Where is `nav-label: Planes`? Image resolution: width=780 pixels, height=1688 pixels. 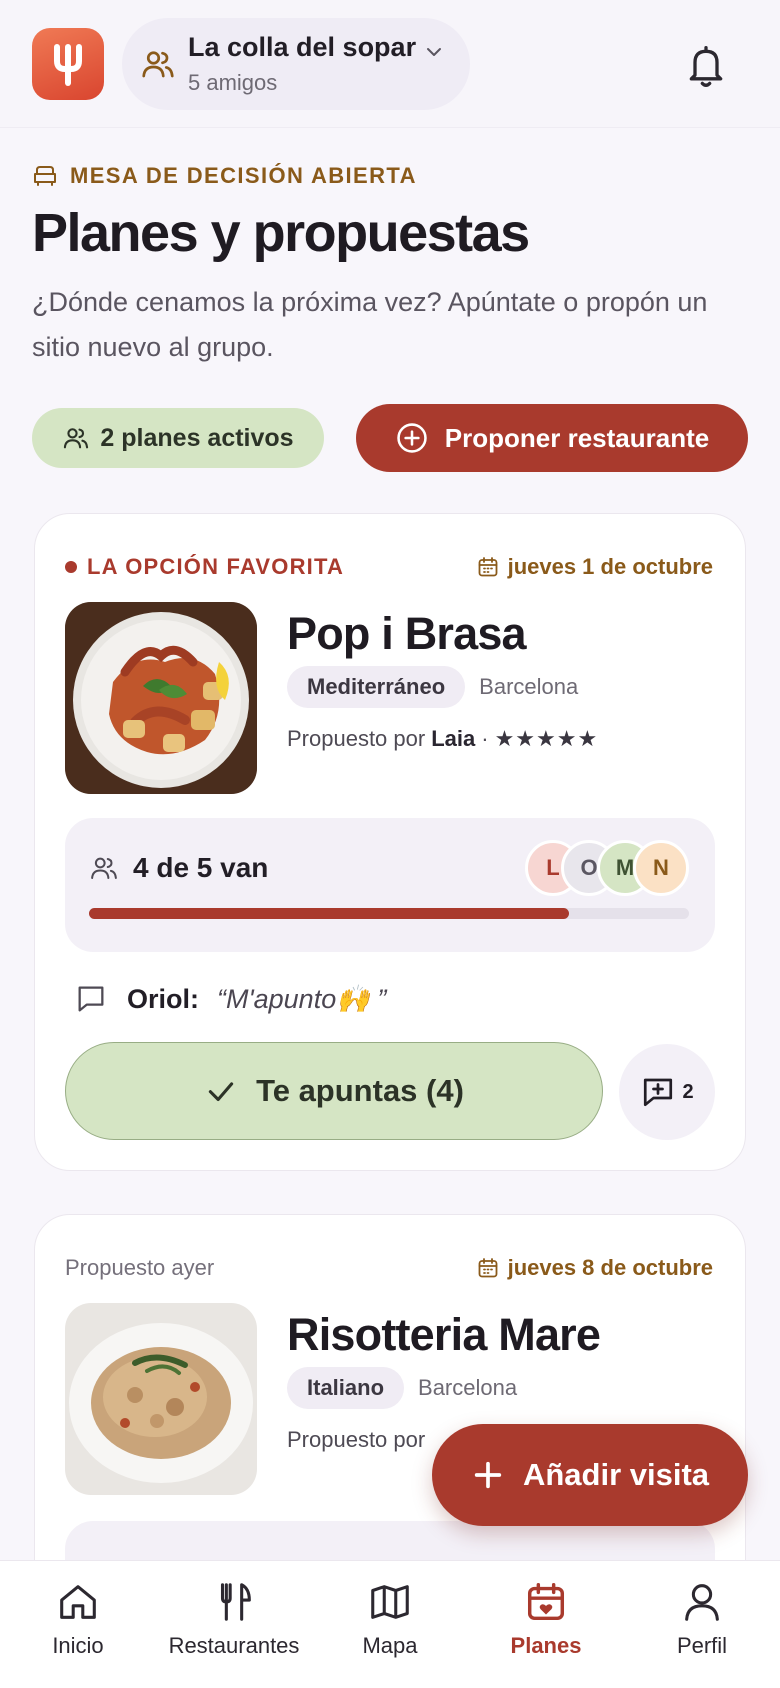 nav-label: Planes is located at coordinates (546, 1645).